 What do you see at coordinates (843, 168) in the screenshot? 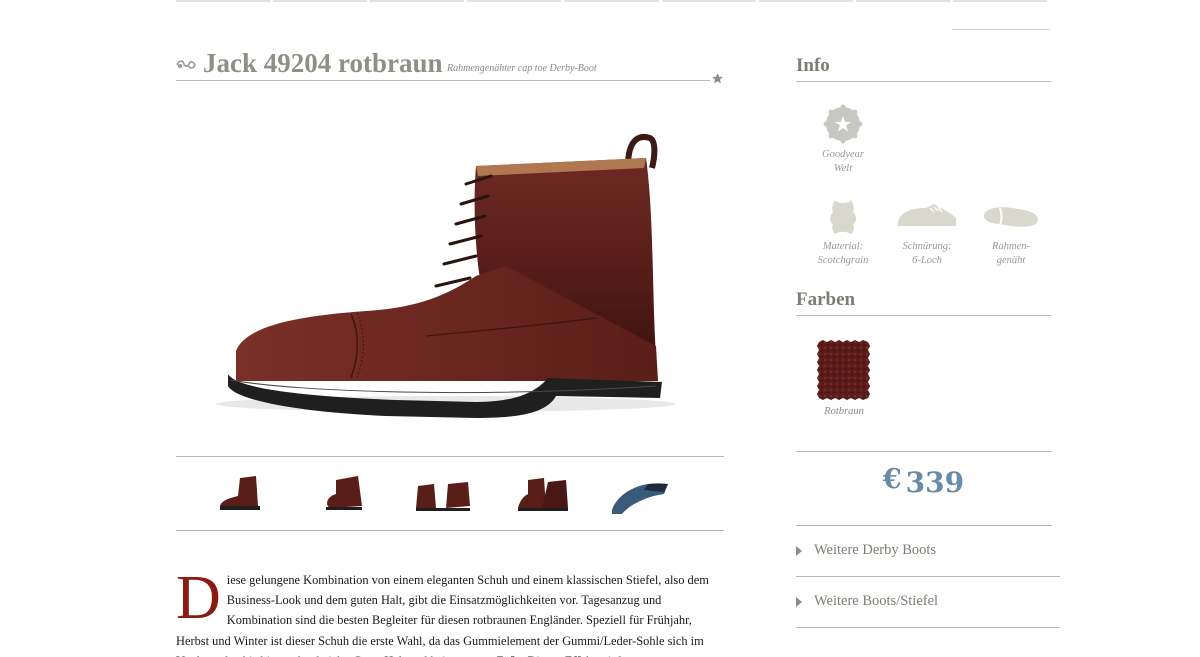
I see `info-label: Welt` at bounding box center [843, 168].